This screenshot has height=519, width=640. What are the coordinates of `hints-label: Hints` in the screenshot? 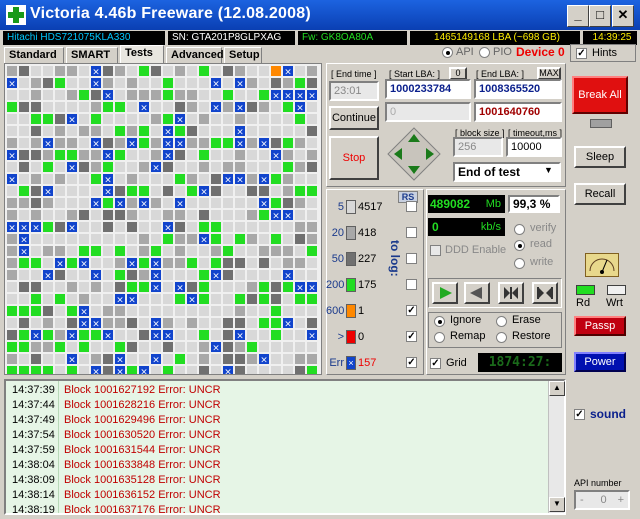 It's located at (605, 53).